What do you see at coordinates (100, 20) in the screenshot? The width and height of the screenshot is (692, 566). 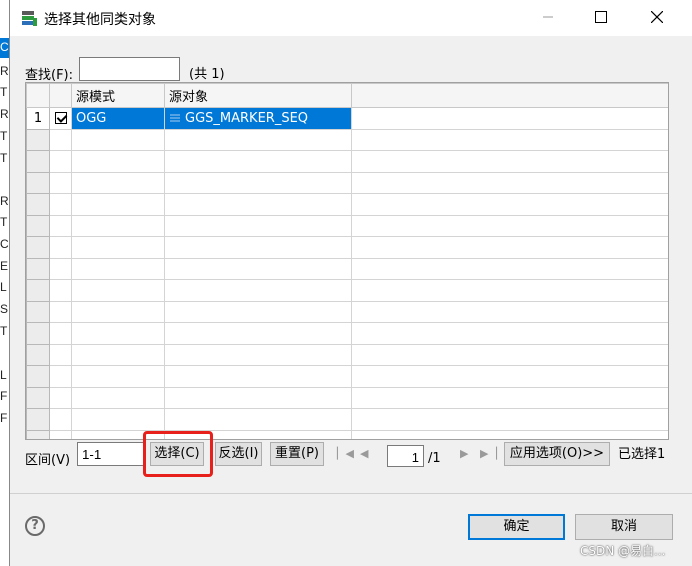 I see `window-title: 选择其他同类对象` at bounding box center [100, 20].